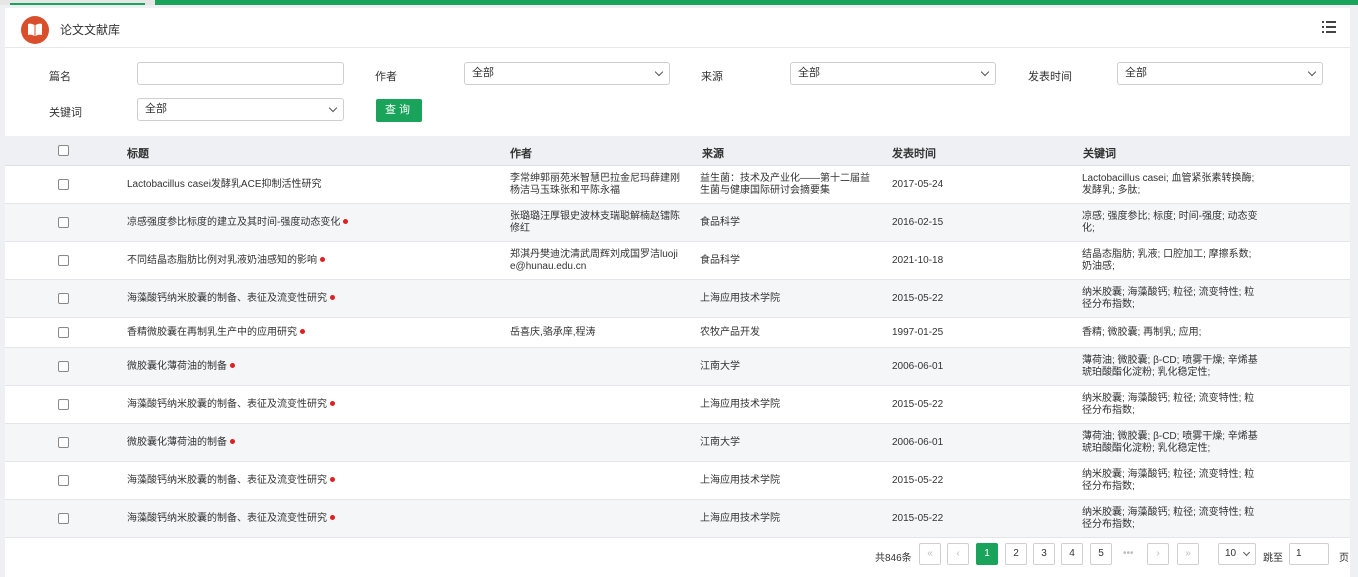 The width and height of the screenshot is (1358, 577). I want to click on row-date: 2016-02-15, so click(918, 222).